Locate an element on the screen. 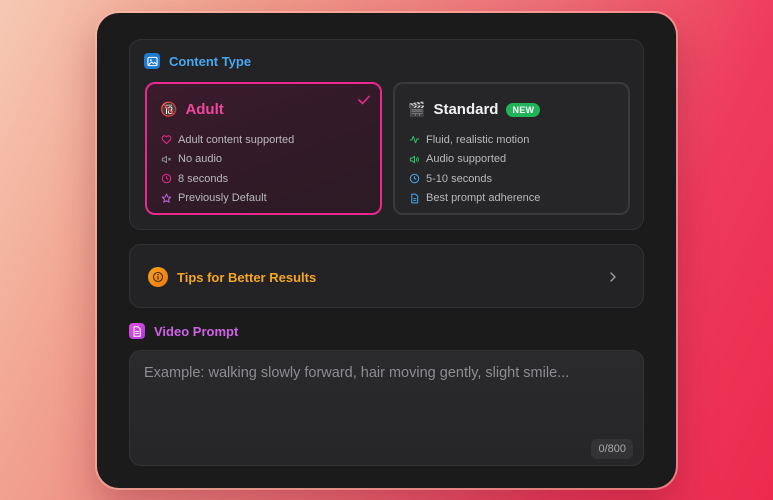 This screenshot has width=773, height=500. option-label: Standard is located at coordinates (466, 109).